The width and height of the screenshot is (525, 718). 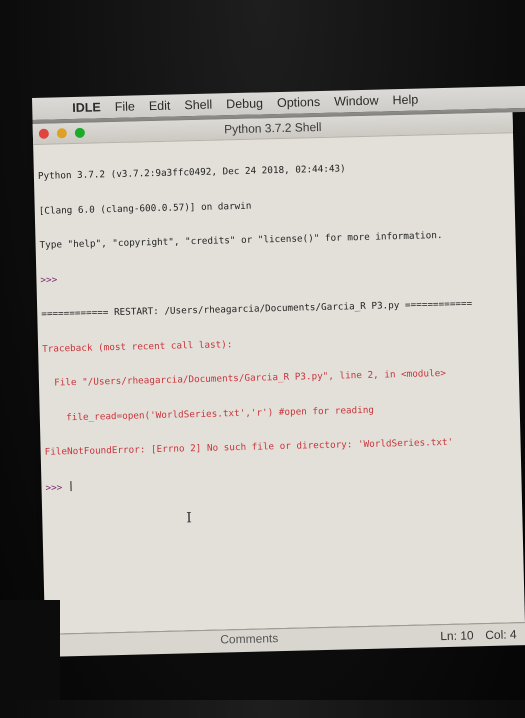 What do you see at coordinates (278, 343) in the screenshot?
I see `error-line: Traceback (most recent call last):` at bounding box center [278, 343].